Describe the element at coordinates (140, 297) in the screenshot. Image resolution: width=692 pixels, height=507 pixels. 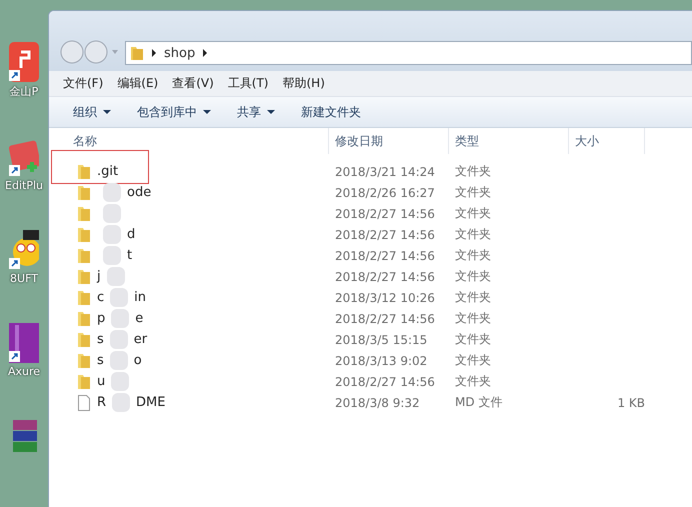
I see `file-name: in` at that location.